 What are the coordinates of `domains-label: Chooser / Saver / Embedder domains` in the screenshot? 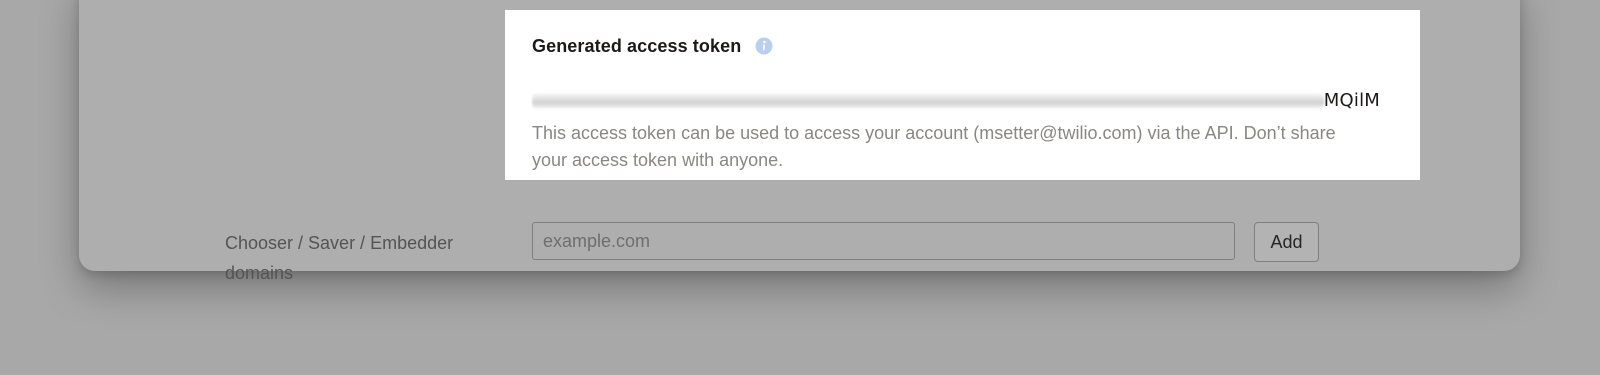 It's located at (339, 258).